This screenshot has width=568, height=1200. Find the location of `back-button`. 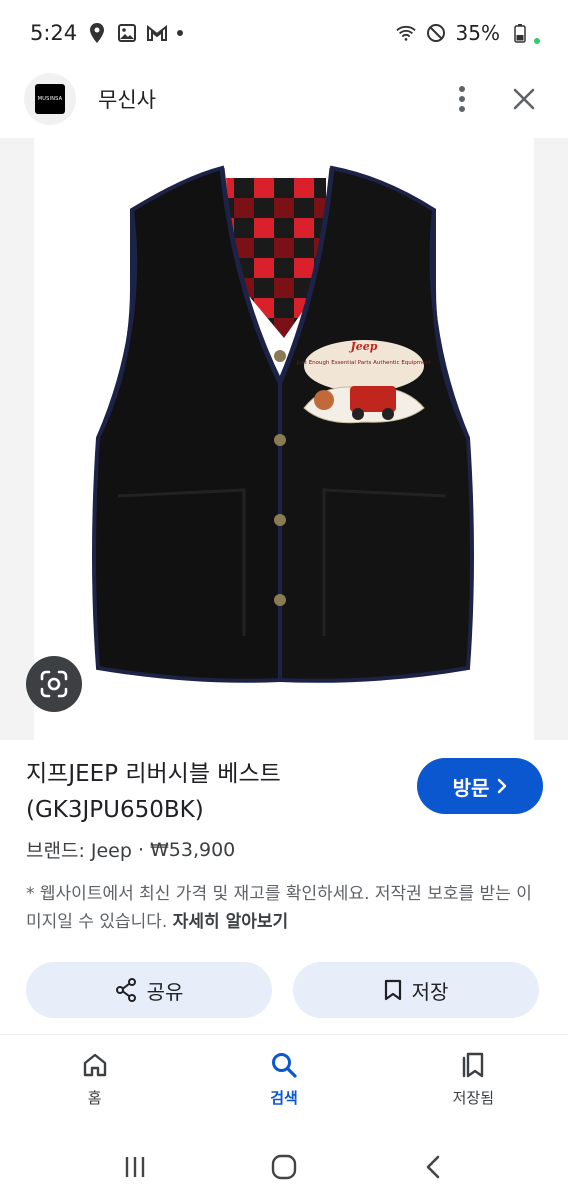

back-button is located at coordinates (433, 1167).